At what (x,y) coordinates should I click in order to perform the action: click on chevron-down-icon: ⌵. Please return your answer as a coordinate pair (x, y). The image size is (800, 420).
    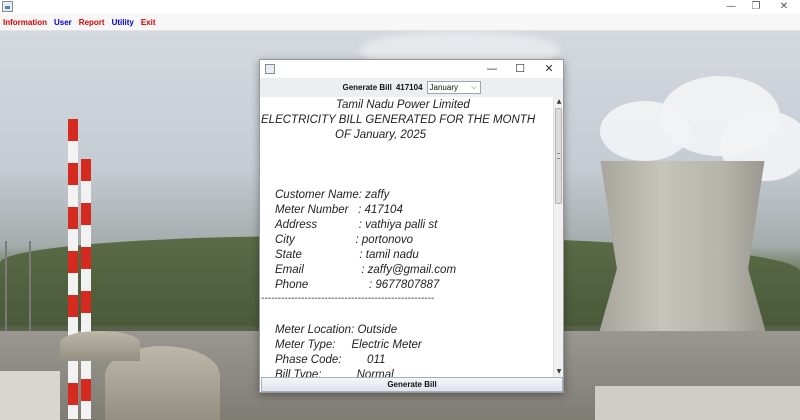
    Looking at the image, I should click on (474, 87).